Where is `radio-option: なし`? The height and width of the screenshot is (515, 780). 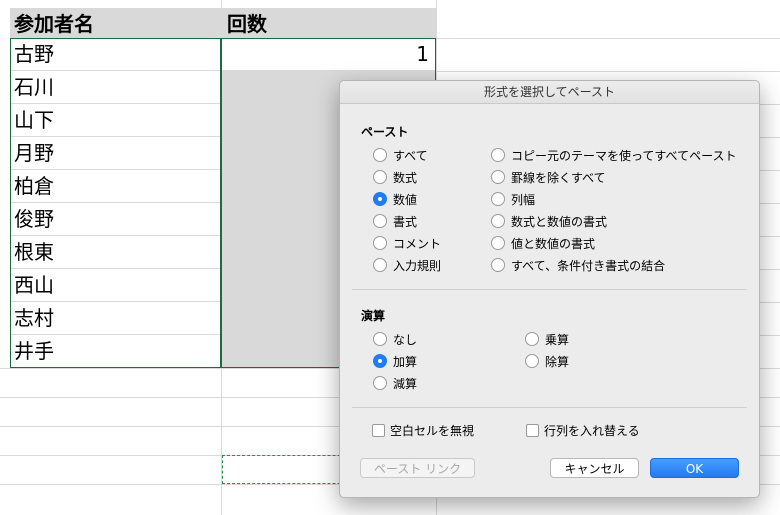 radio-option: なし is located at coordinates (433, 340).